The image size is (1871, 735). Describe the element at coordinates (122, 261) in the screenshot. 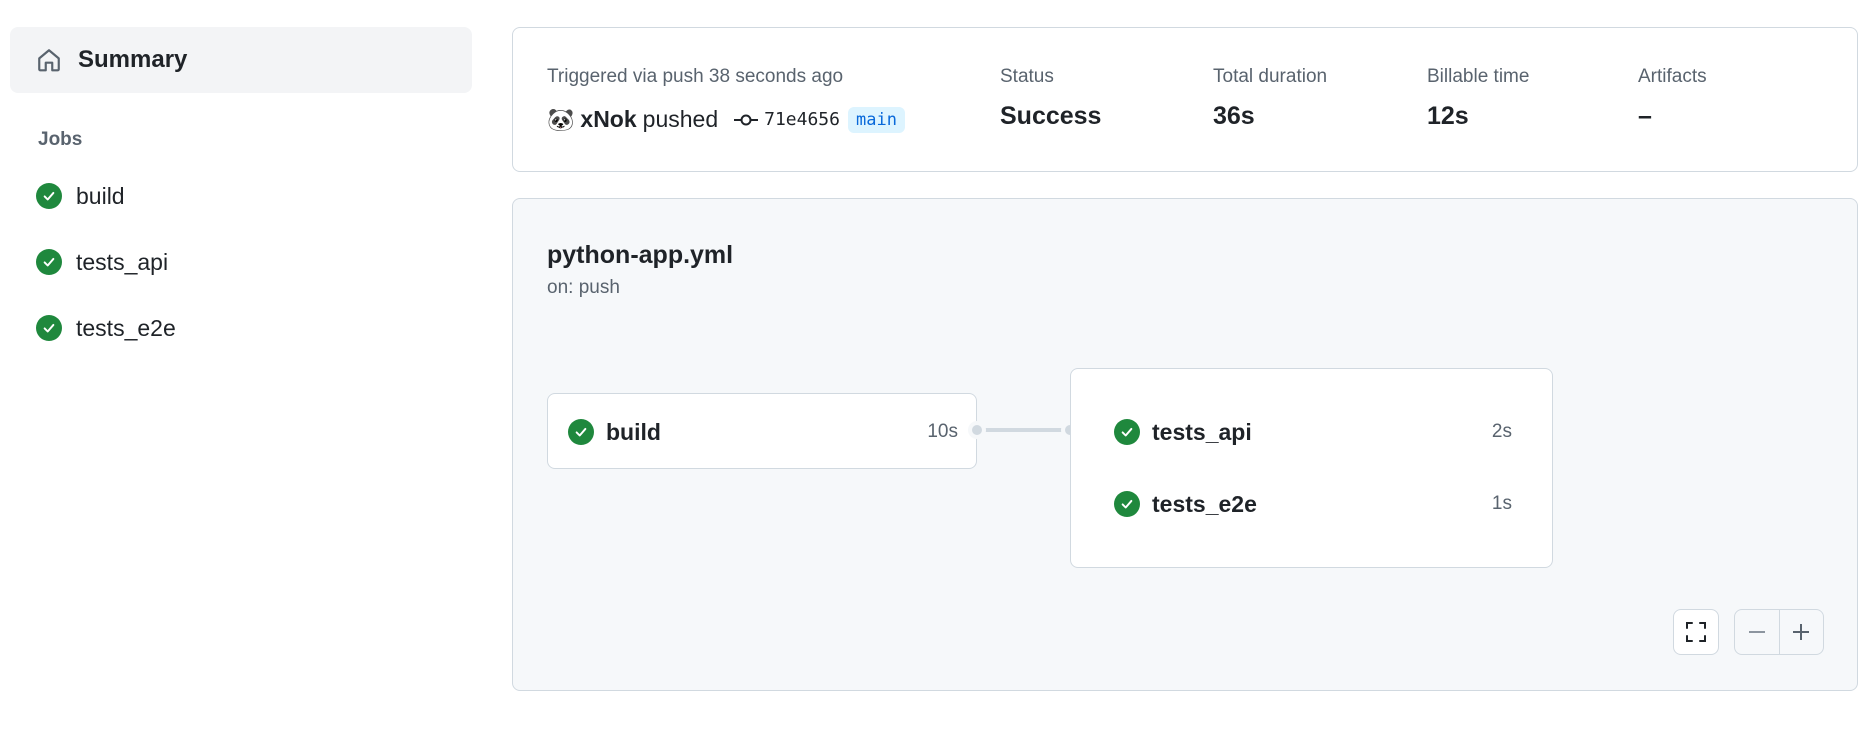

I see `sidebar-item-label: tests_api` at that location.